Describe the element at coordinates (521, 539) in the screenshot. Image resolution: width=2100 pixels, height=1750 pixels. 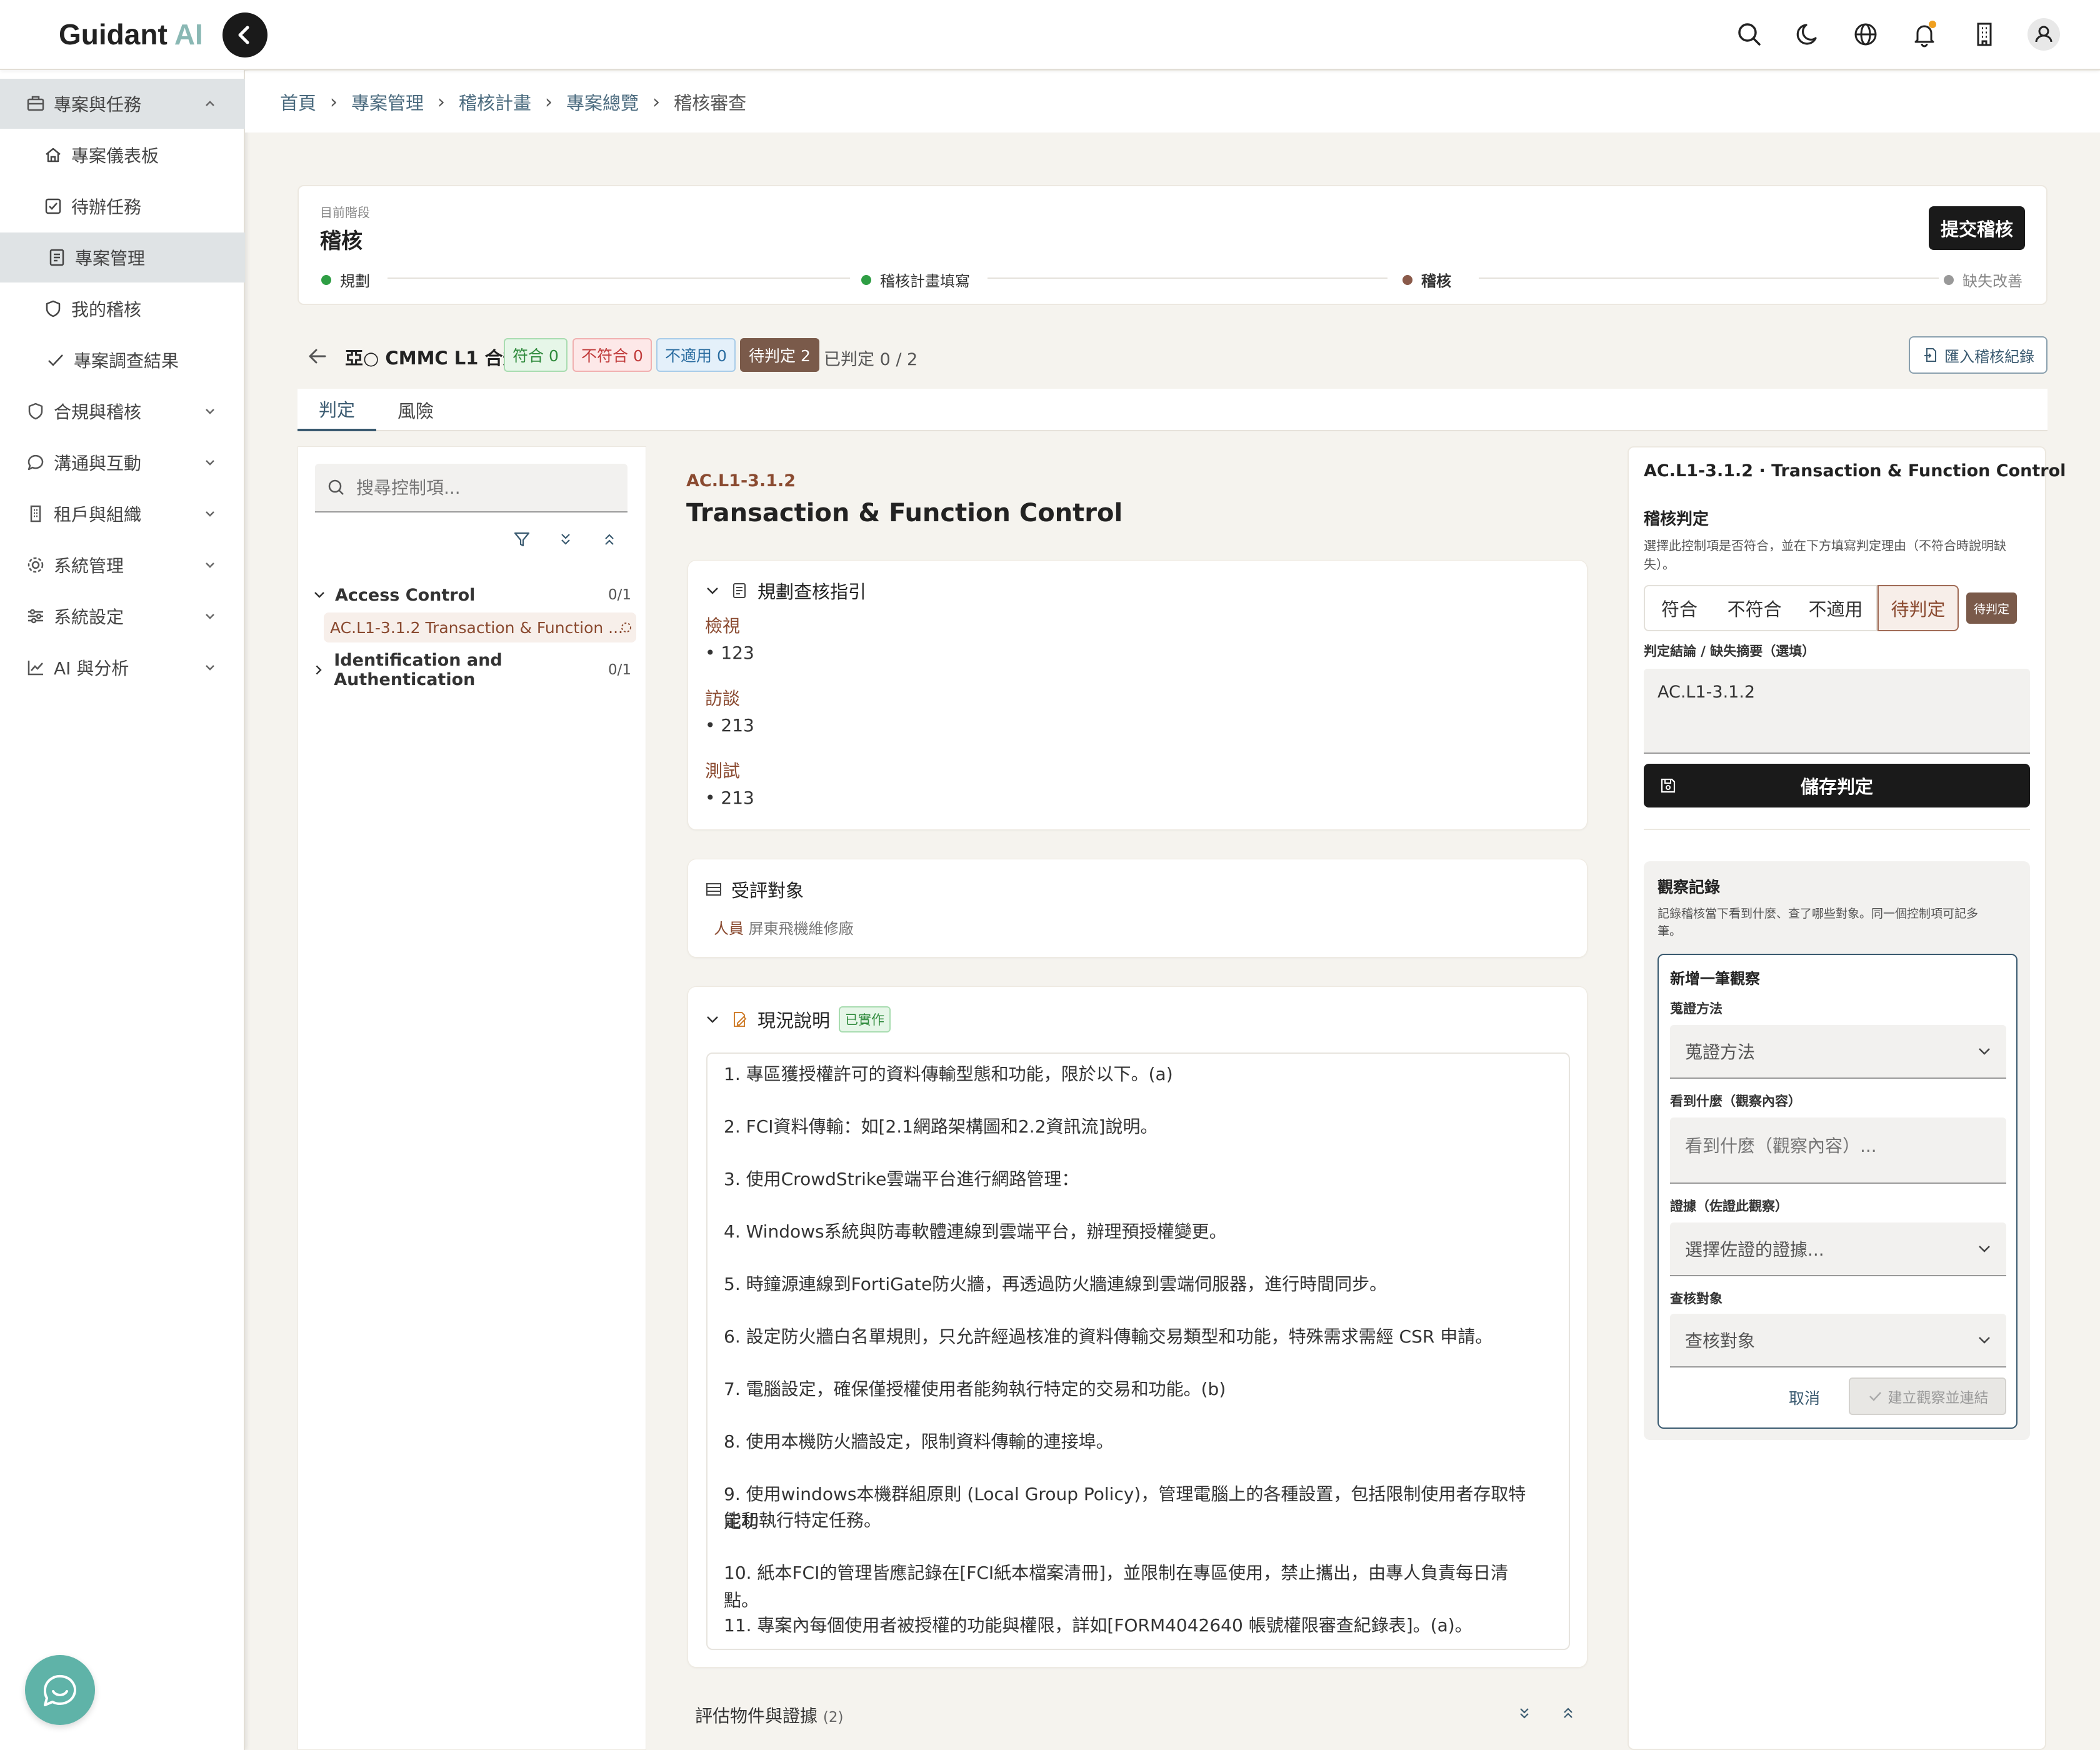
I see `filter-button` at that location.